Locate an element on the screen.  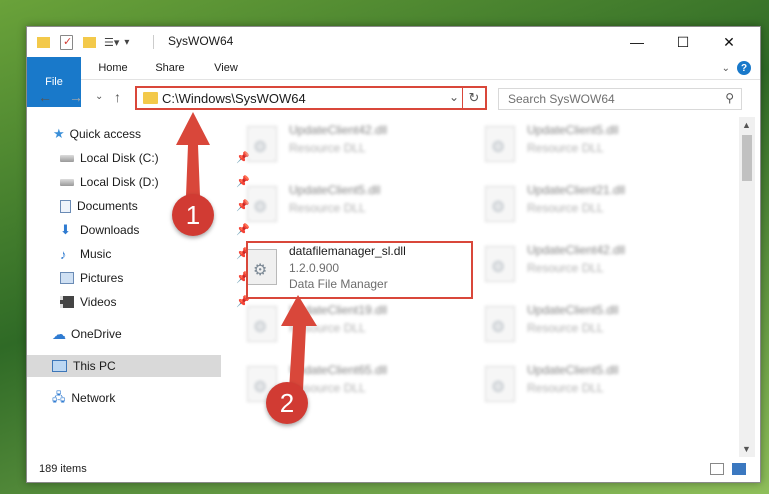
download-icon: ⬇ is located at coordinates (65, 229).